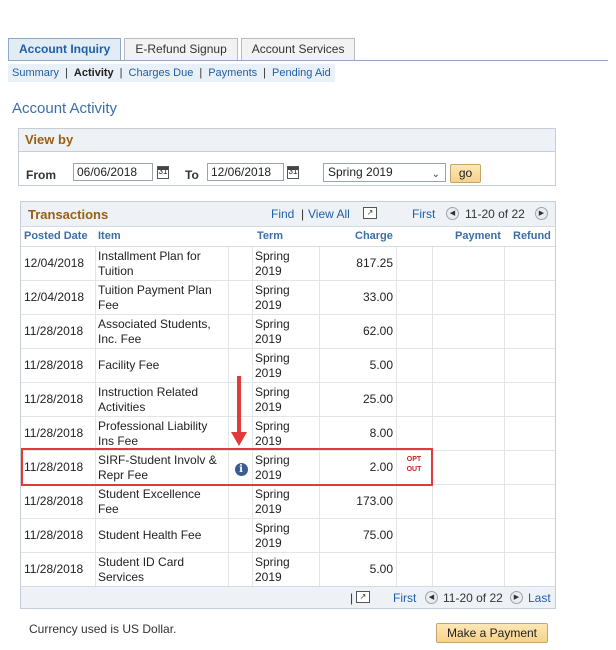 Image resolution: width=616 pixels, height=650 pixels. I want to click on tab-account-inquiry: Account Inquiry, so click(65, 49).